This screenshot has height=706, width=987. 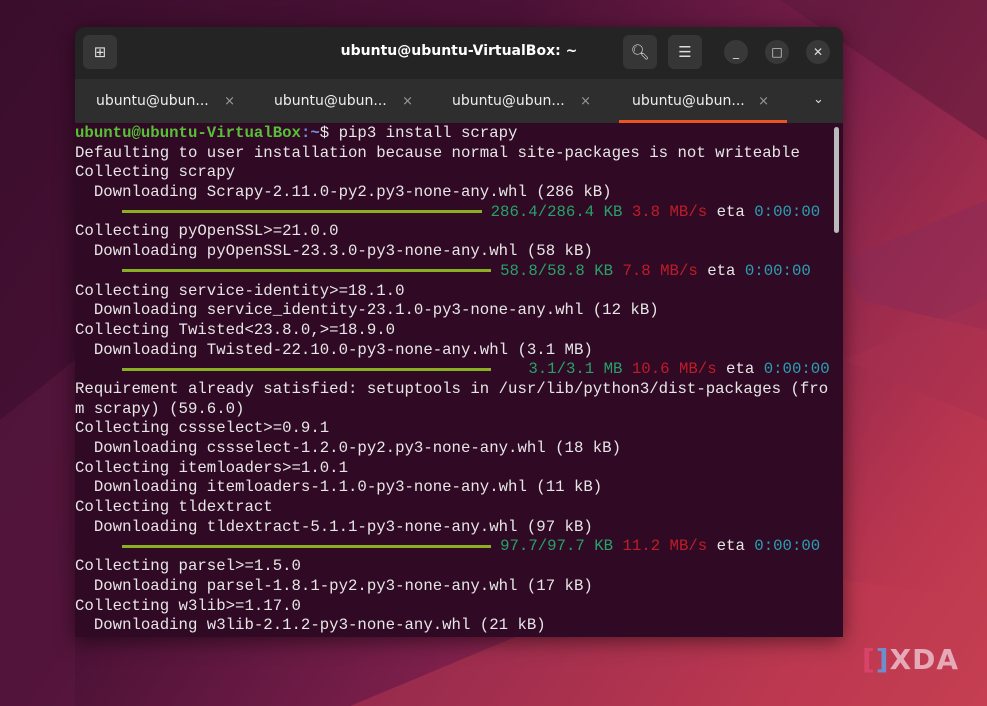 I want to click on output-line: Collecting pyOpenSSL>=21.0.0, so click(x=207, y=231).